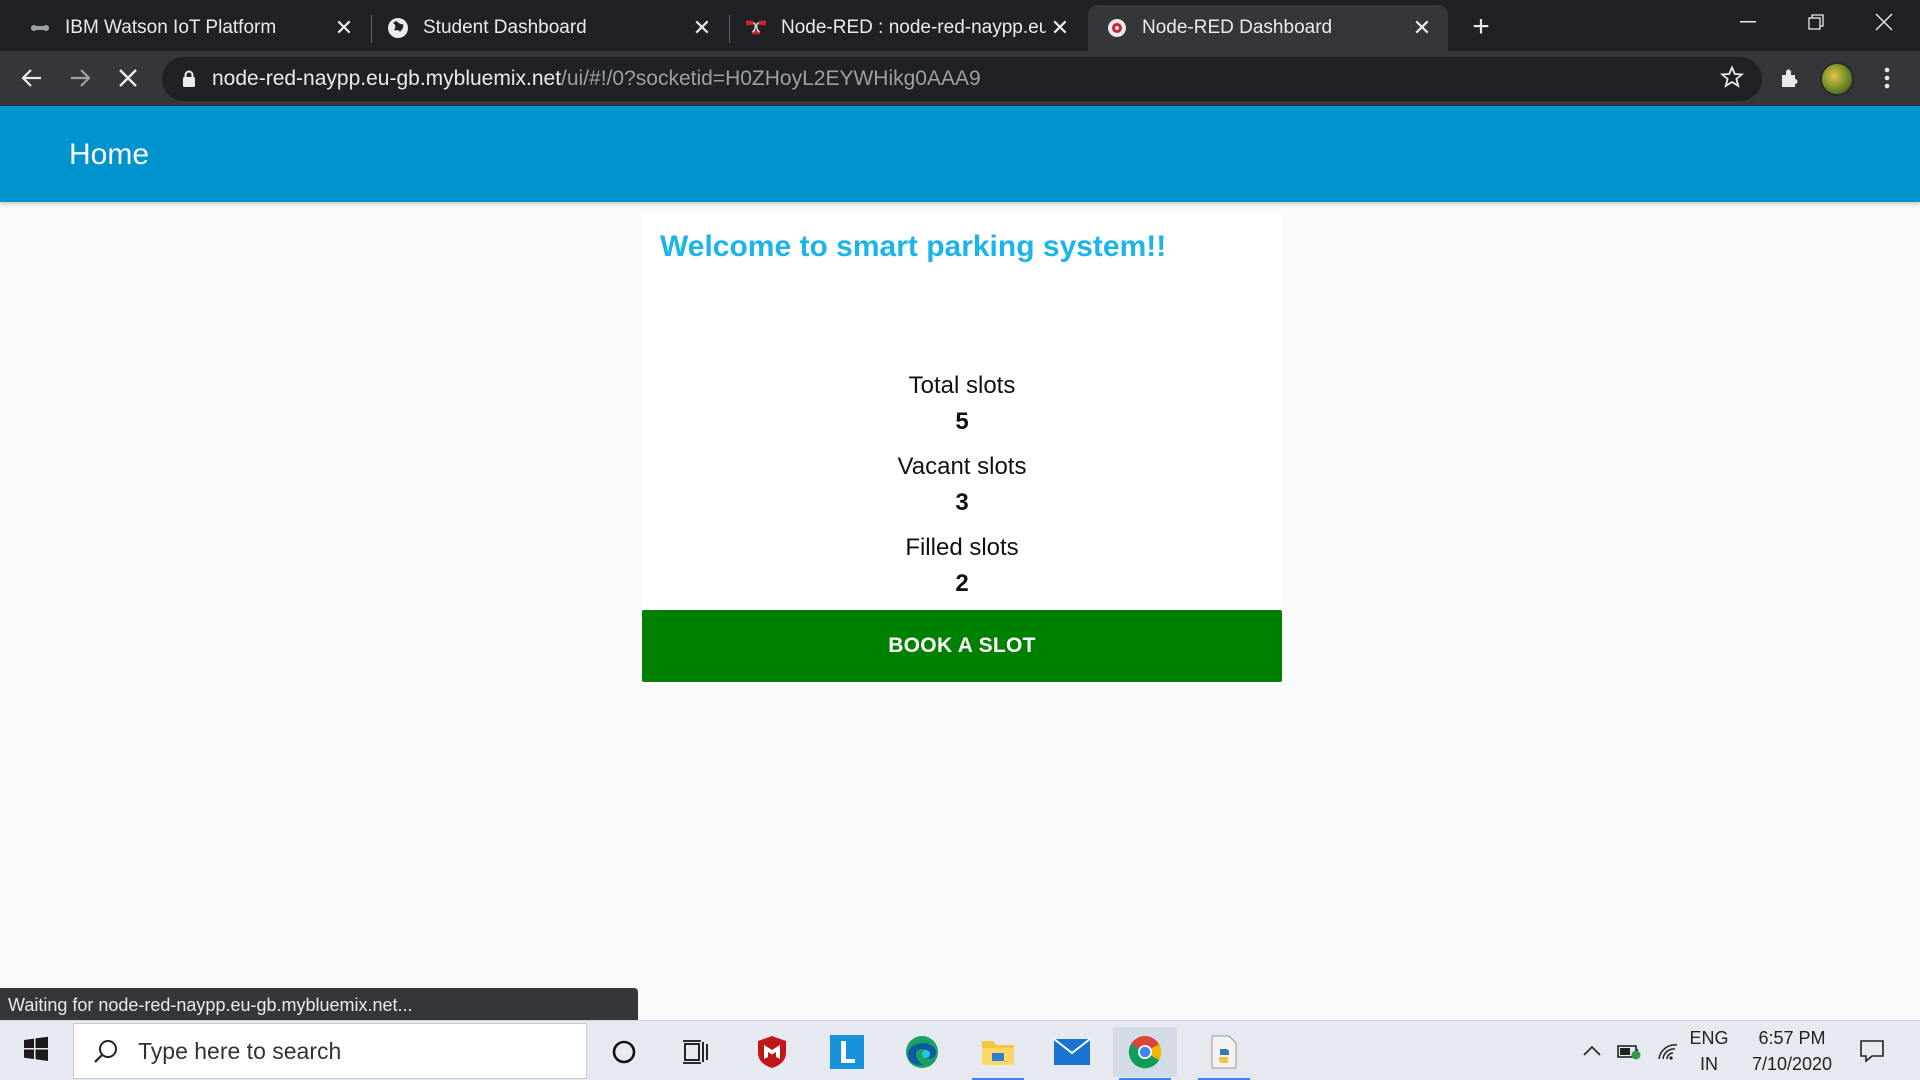 Image resolution: width=1920 pixels, height=1080 pixels. Describe the element at coordinates (1117, 28) in the screenshot. I see `node-red-dashboard-icon` at that location.